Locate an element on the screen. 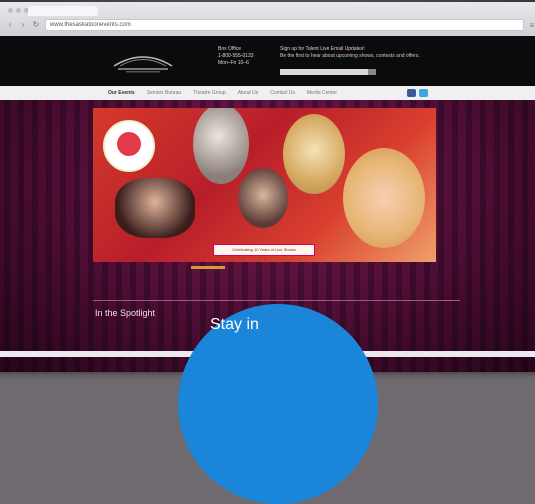 This screenshot has width=535, height=504. nav-item-contact: Contact Us is located at coordinates (282, 93).